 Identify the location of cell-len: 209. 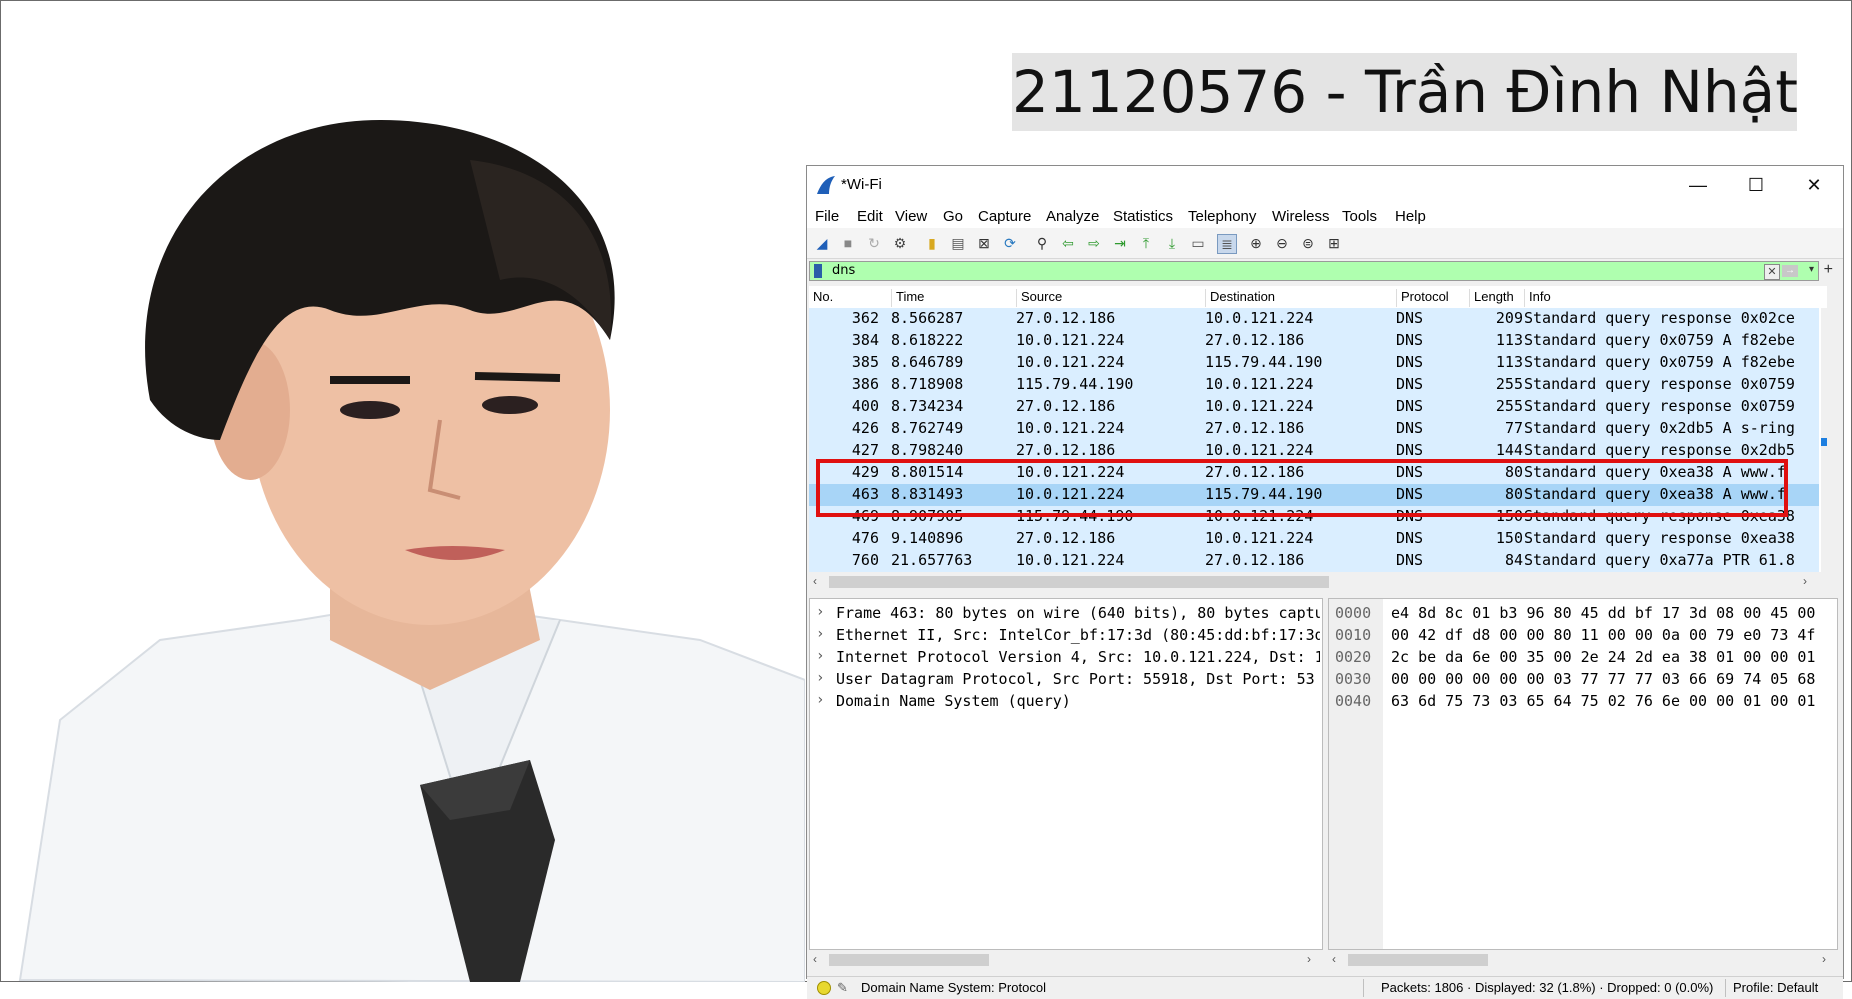
(1509, 318).